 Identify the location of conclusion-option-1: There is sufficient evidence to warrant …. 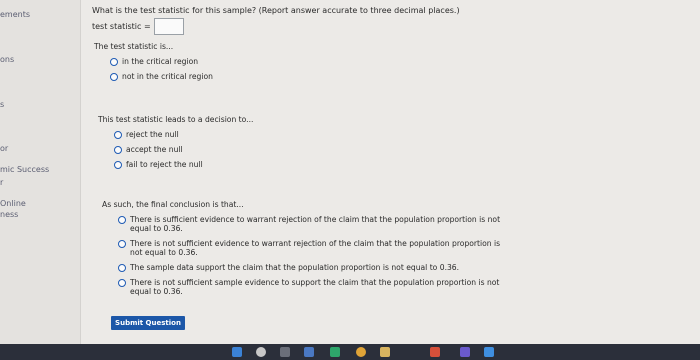
(310, 224).